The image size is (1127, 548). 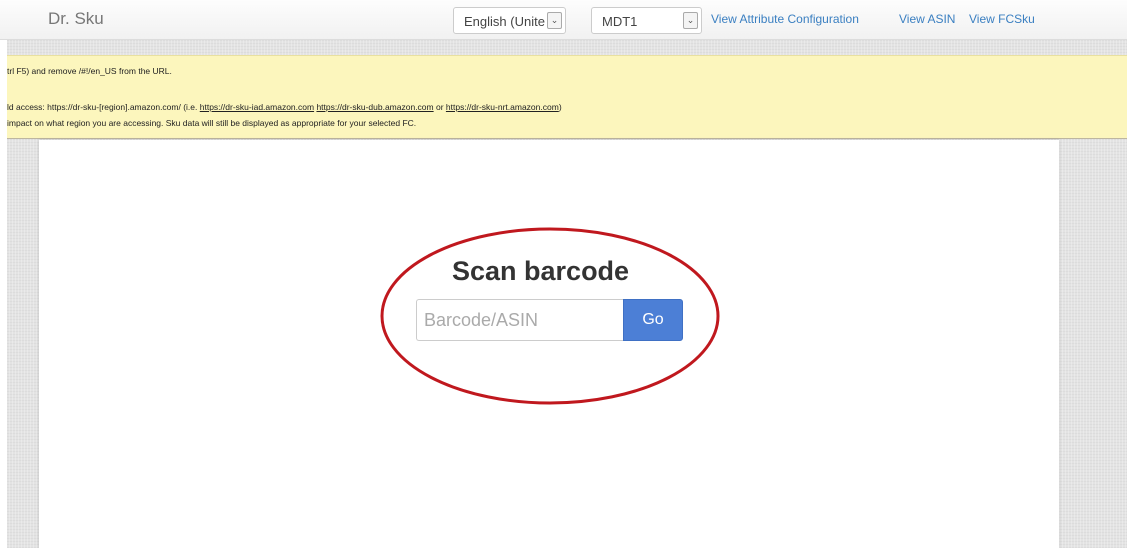 I want to click on fc-select: MDT1 ⌄, so click(x=646, y=20).